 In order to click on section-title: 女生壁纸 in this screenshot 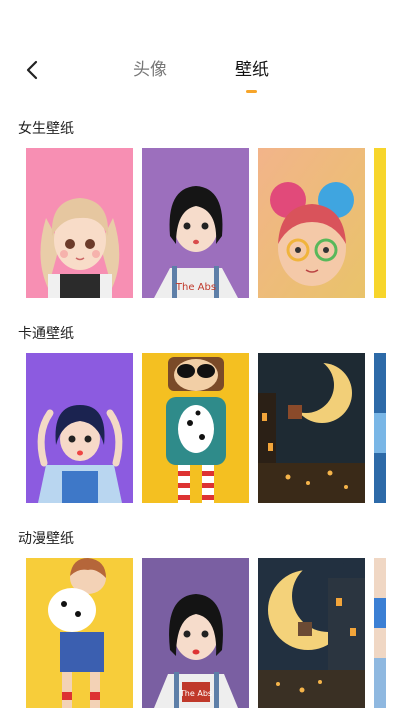, I will do `click(46, 129)`.